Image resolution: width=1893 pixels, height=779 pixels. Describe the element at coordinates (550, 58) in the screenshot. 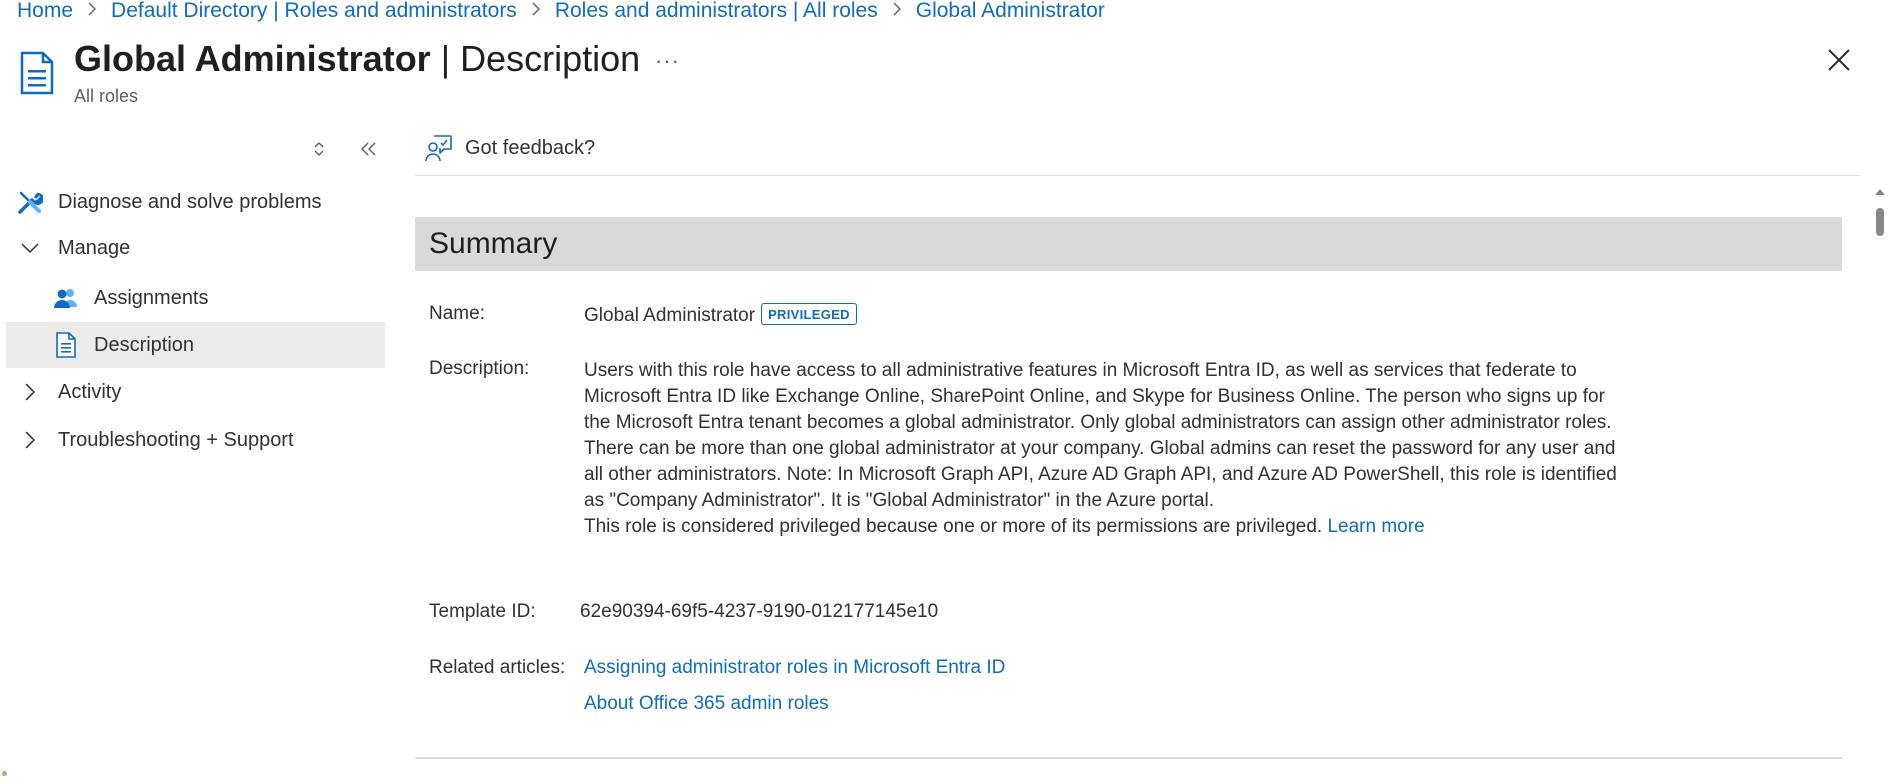

I see `page-title-section: Description` at that location.